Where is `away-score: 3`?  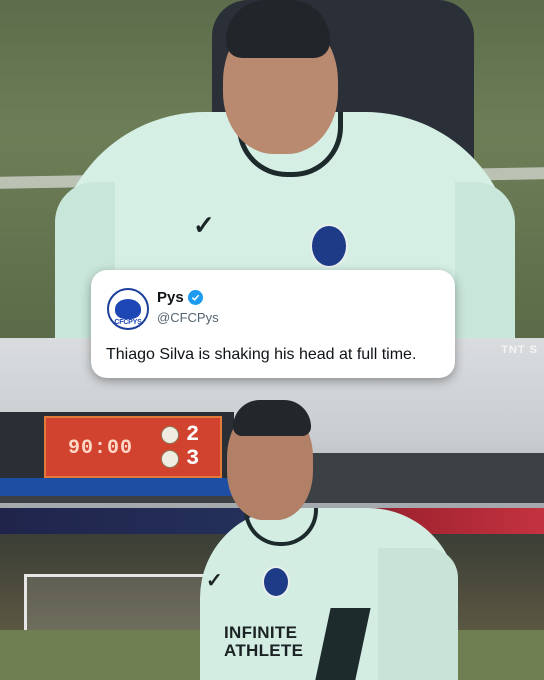
away-score: 3 is located at coordinates (193, 458).